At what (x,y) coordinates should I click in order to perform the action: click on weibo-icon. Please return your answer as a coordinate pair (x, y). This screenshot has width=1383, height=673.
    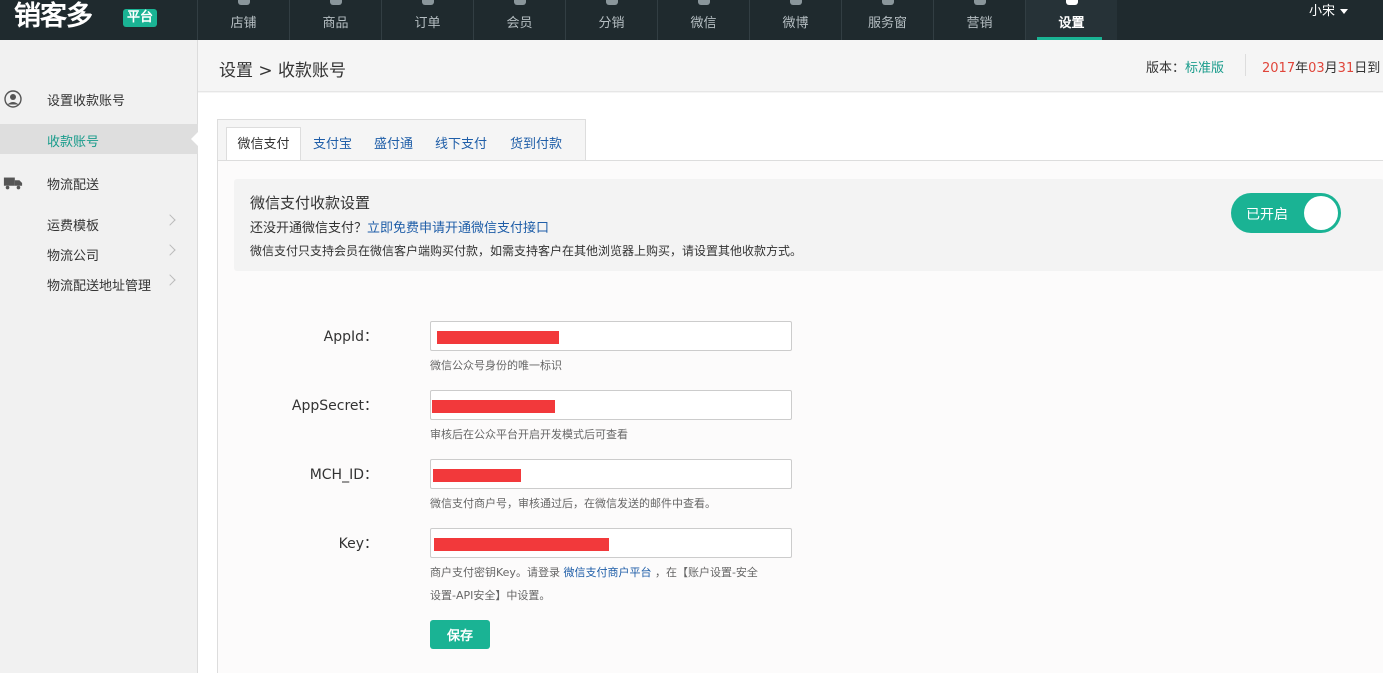
    Looking at the image, I should click on (795, 2).